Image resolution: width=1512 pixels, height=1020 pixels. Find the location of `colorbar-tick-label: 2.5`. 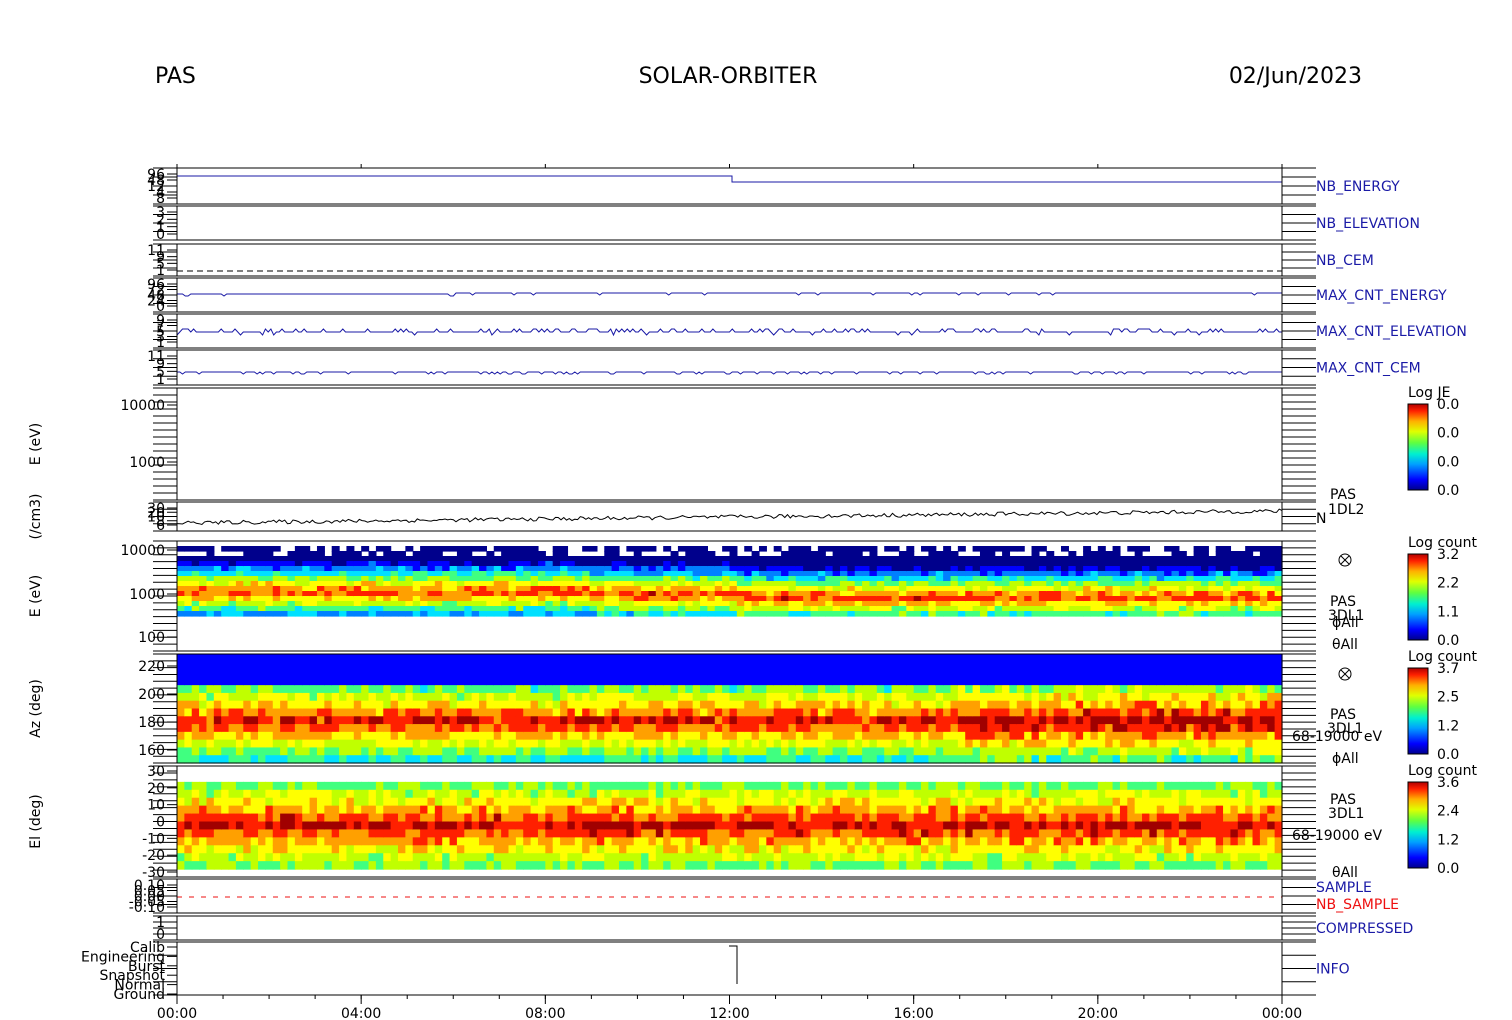

colorbar-tick-label: 2.5 is located at coordinates (1448, 698).